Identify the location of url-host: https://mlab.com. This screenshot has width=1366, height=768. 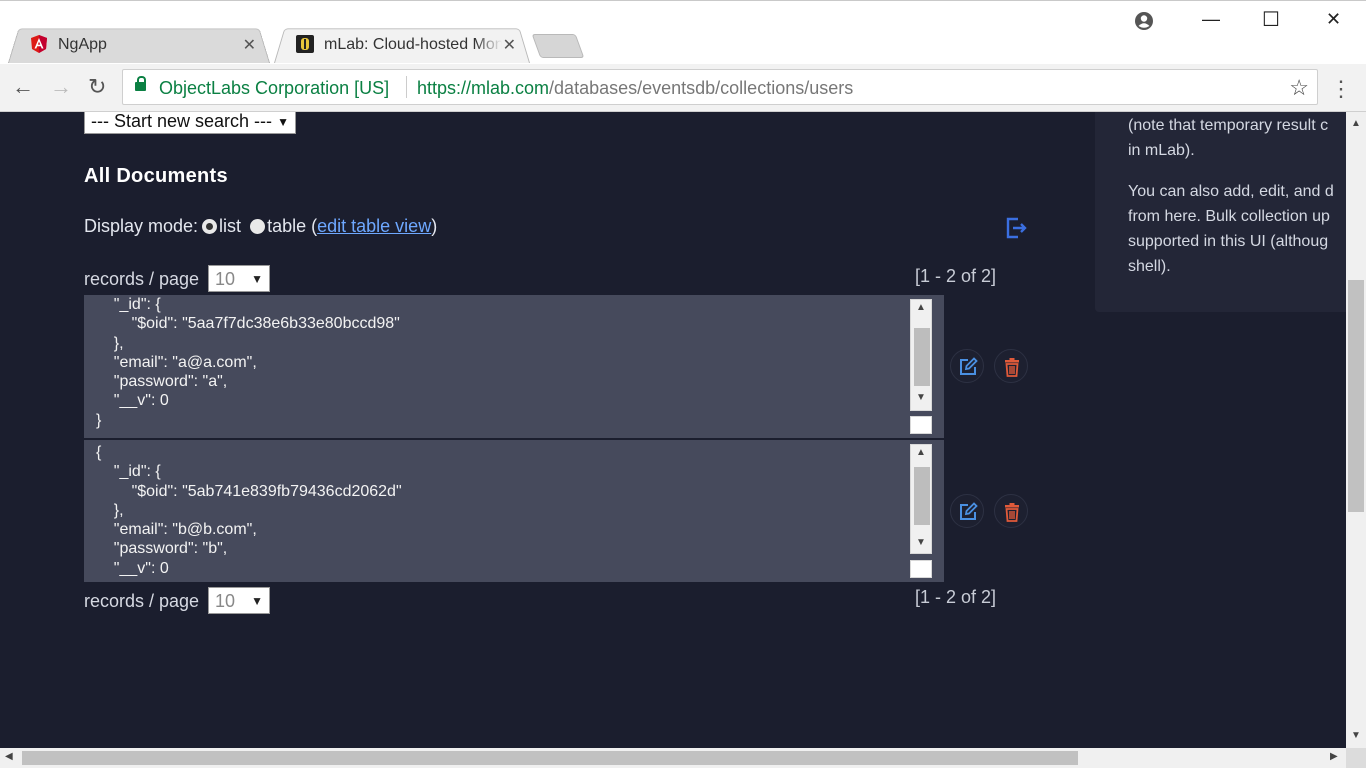
(483, 88).